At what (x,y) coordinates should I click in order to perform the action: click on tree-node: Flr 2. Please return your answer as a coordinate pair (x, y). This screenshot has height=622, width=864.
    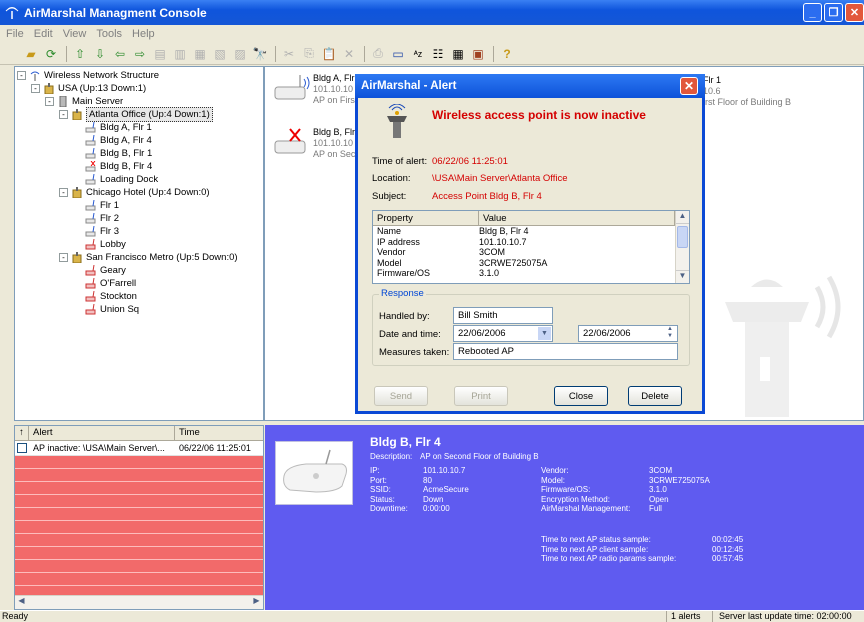
    Looking at the image, I should click on (139, 218).